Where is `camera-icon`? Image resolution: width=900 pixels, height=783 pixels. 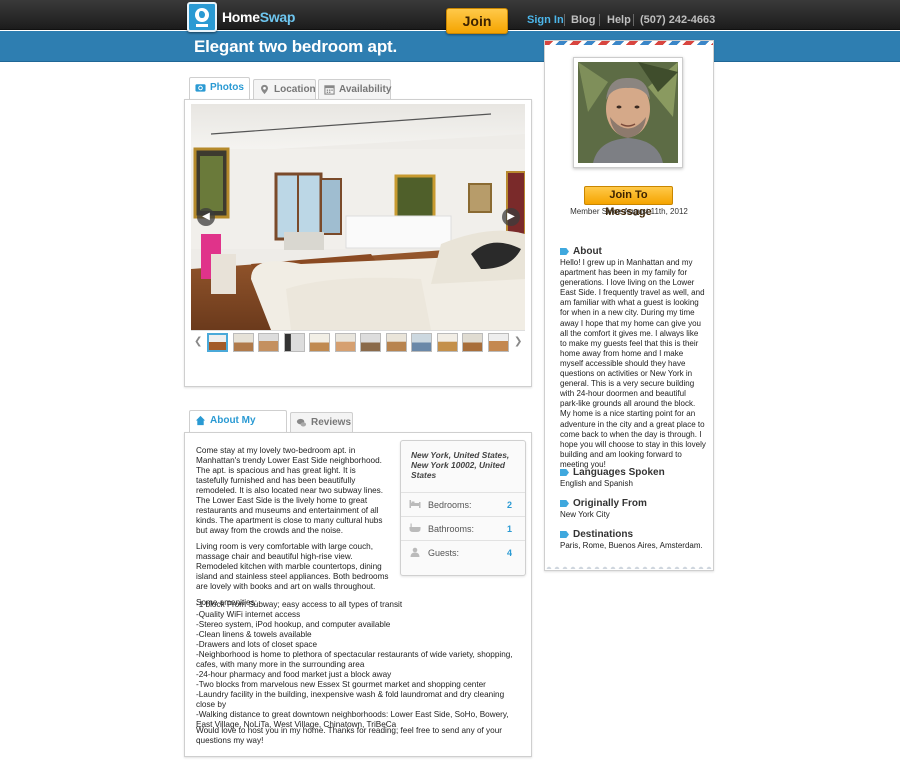
camera-icon is located at coordinates (200, 88).